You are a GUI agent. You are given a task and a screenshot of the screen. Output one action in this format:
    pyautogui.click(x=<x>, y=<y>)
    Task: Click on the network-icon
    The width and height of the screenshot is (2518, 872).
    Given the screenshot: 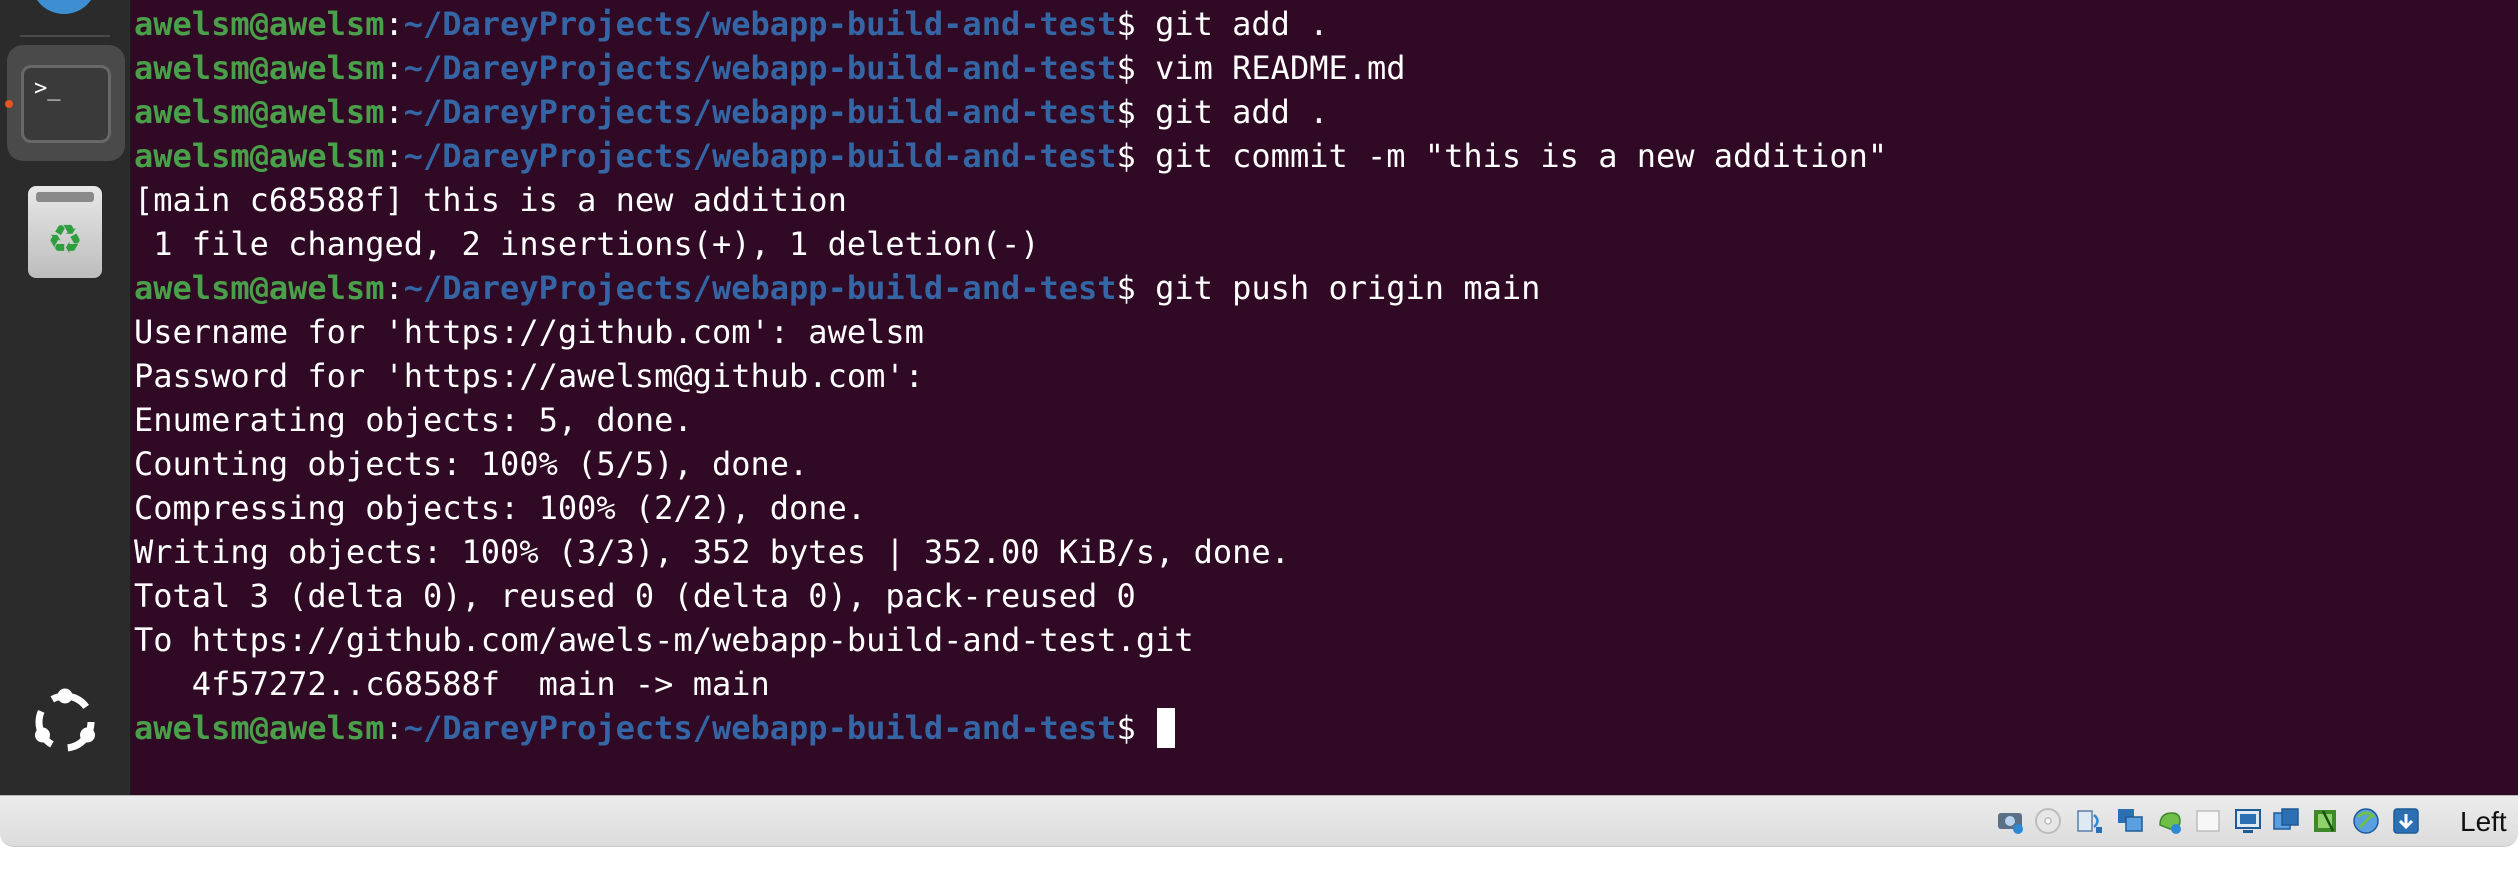 What is the action you would take?
    pyautogui.click(x=2130, y=821)
    